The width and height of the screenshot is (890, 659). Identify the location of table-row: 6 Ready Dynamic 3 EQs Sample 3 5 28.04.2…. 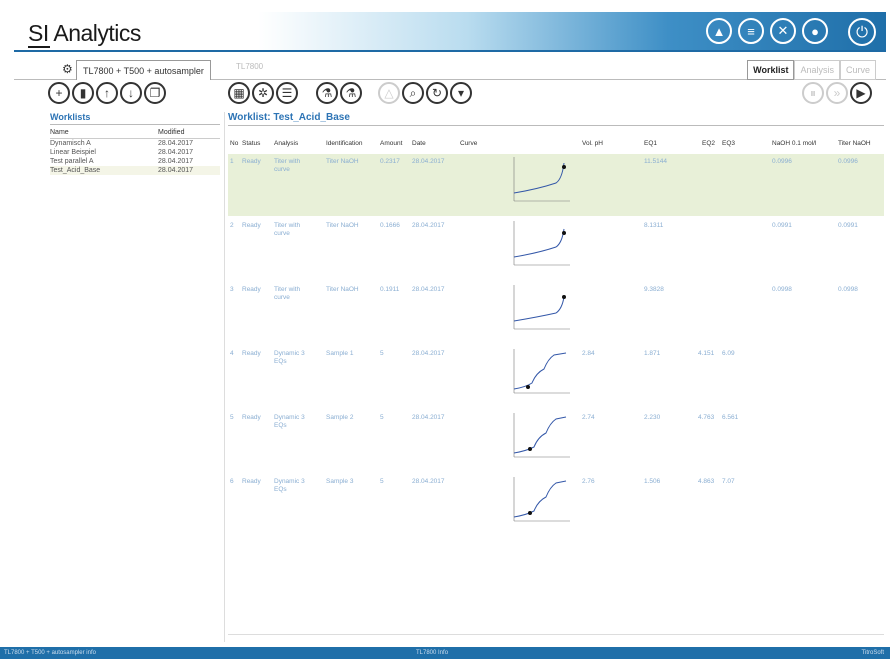
(556, 505).